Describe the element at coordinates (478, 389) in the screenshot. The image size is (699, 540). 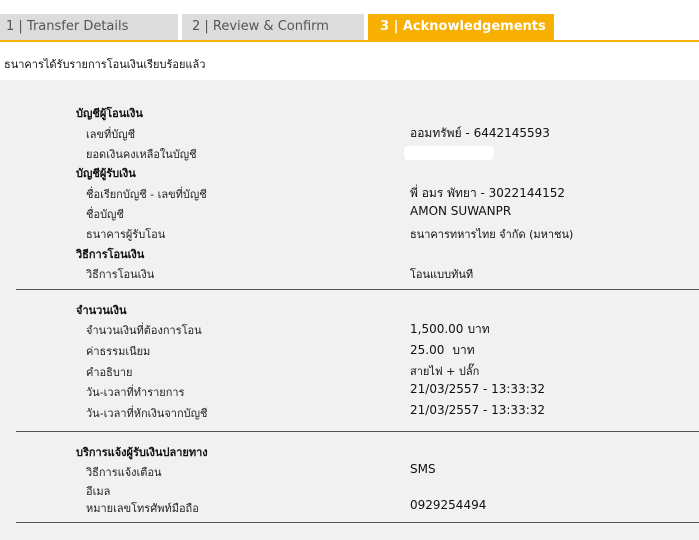
I see `transaction-time-value: 21/03/2557 - 13:33:32` at that location.